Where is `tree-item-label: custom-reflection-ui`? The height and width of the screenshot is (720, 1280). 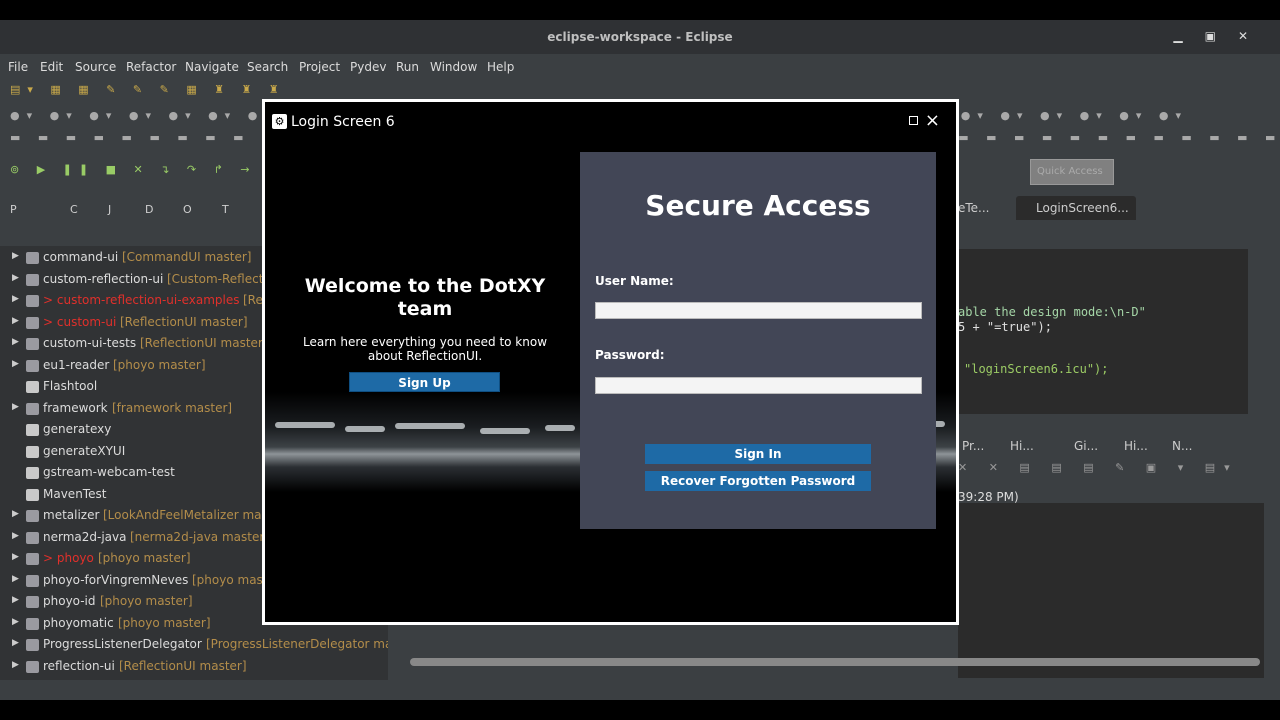 tree-item-label: custom-reflection-ui is located at coordinates (103, 278).